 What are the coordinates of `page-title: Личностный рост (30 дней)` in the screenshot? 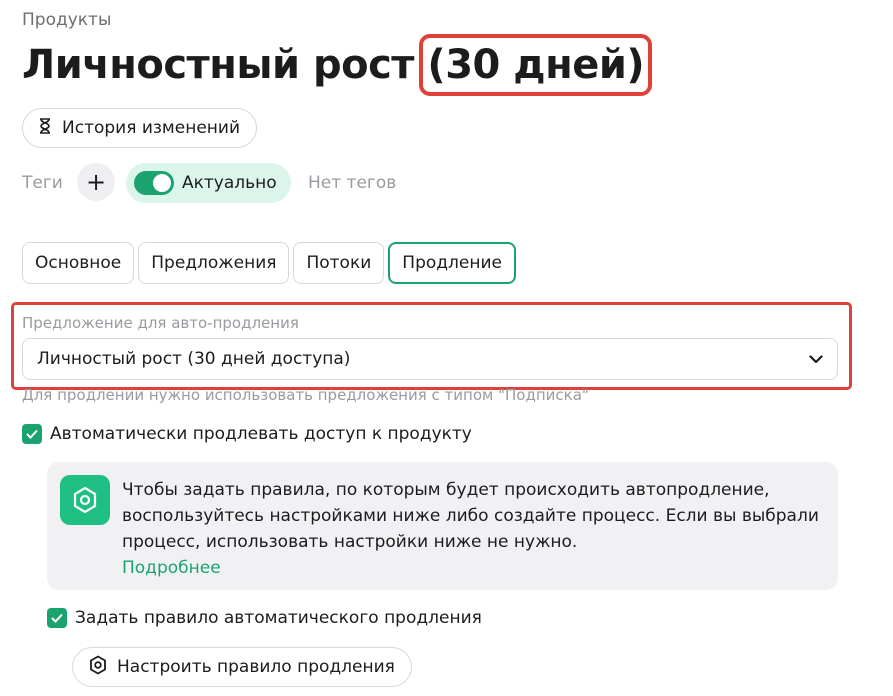 It's located at (337, 65).